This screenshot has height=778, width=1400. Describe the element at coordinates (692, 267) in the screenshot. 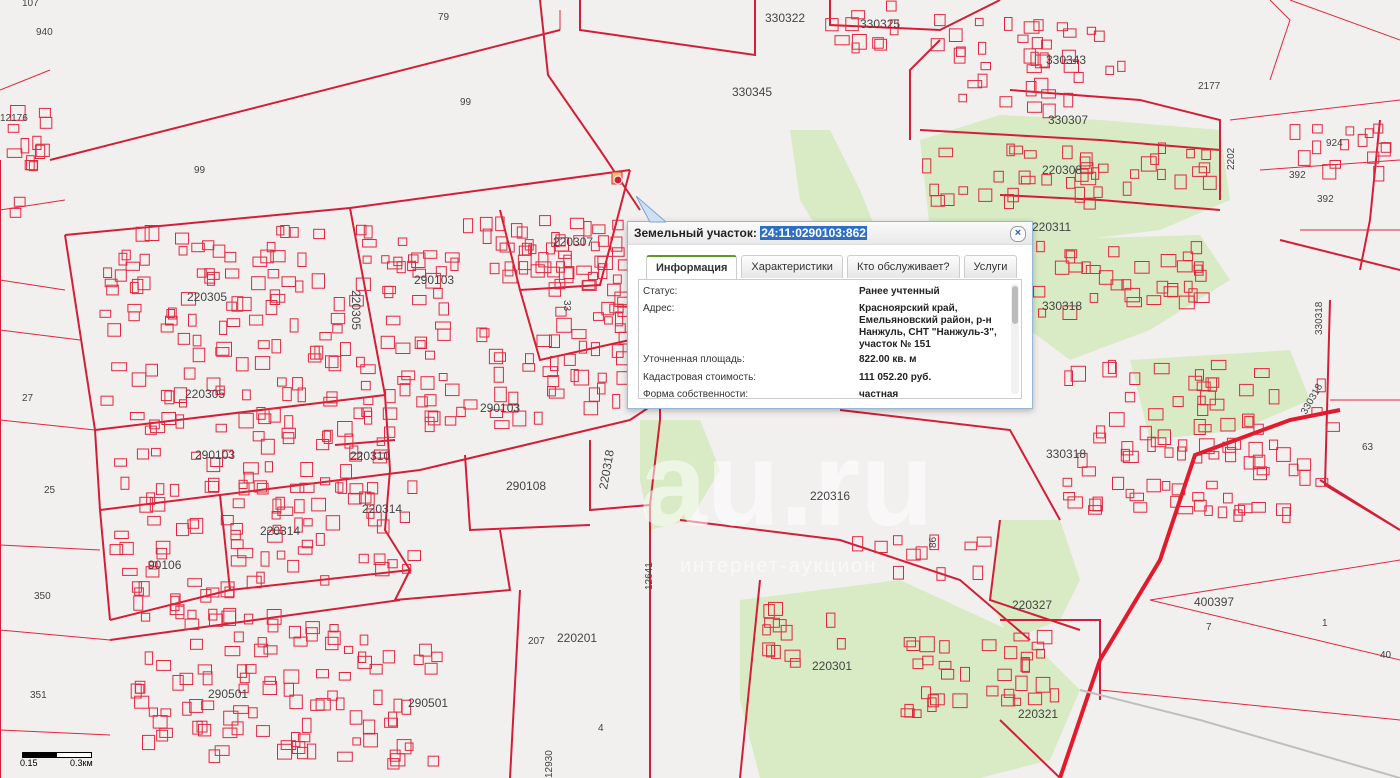

I see `tab-info: Информация` at that location.